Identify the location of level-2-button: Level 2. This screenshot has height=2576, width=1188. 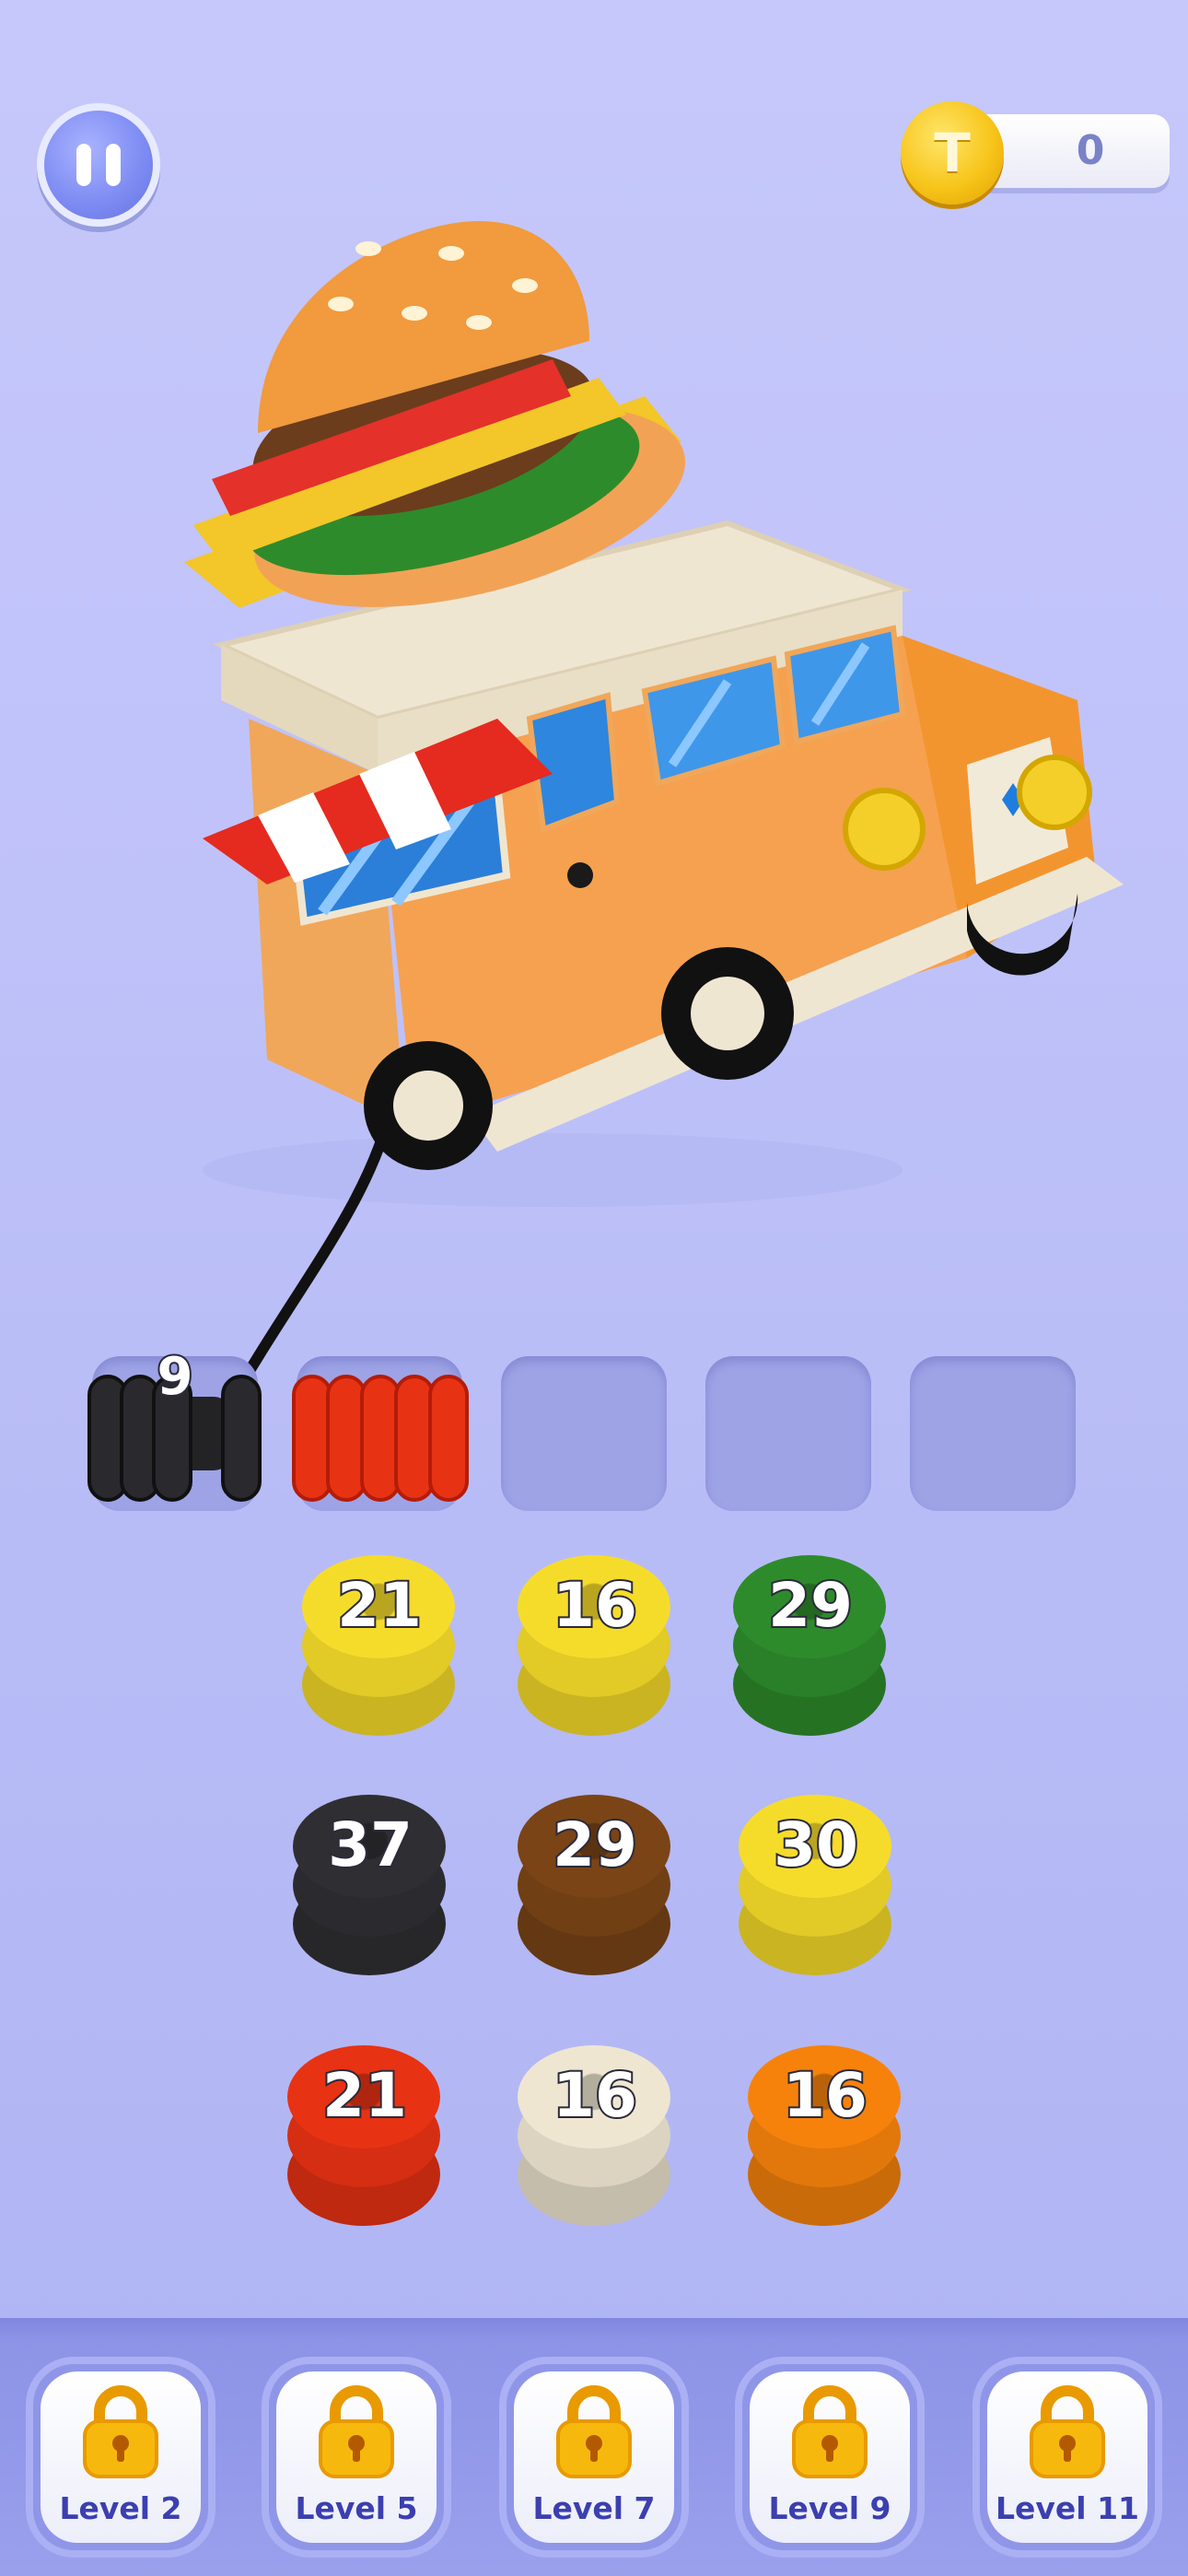
(120, 2457).